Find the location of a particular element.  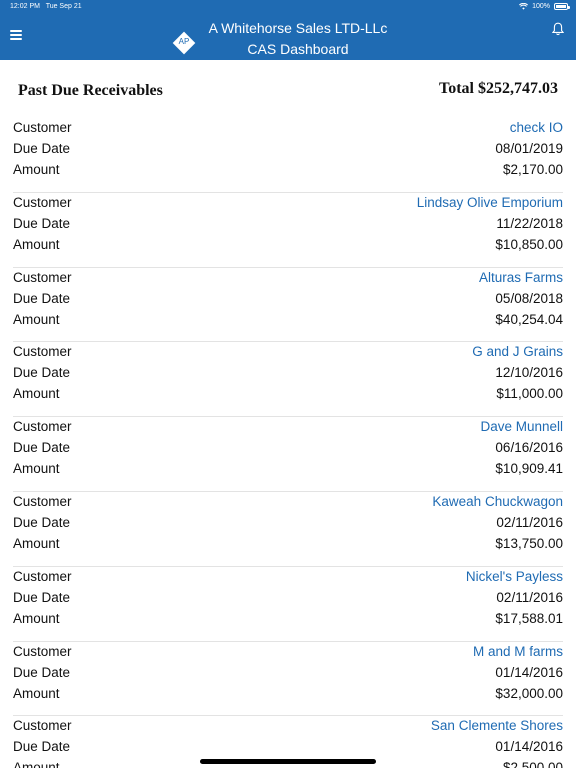

due-date-value: 12/10/2016 is located at coordinates (529, 373).